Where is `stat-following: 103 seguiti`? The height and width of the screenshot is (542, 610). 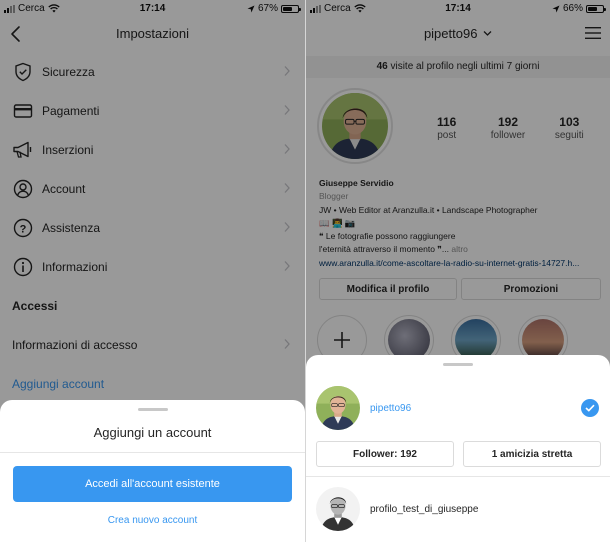 stat-following: 103 seguiti is located at coordinates (569, 128).